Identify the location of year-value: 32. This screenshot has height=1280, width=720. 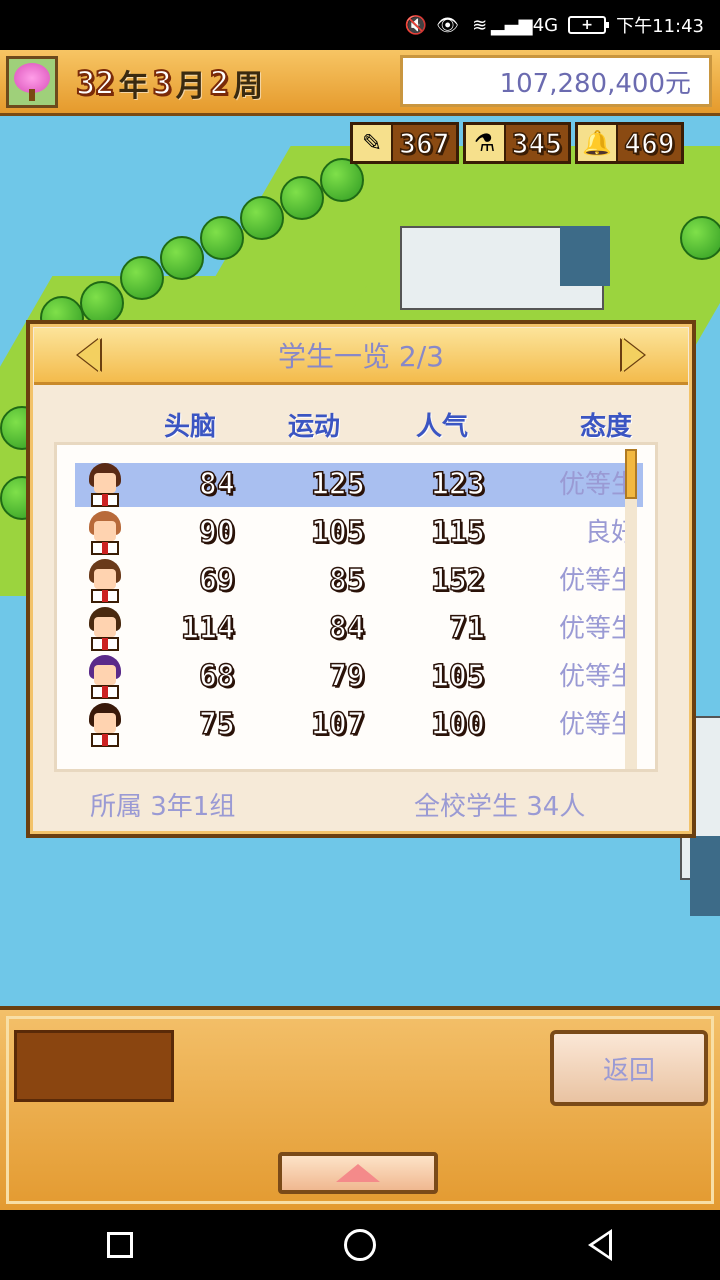
(95, 83).